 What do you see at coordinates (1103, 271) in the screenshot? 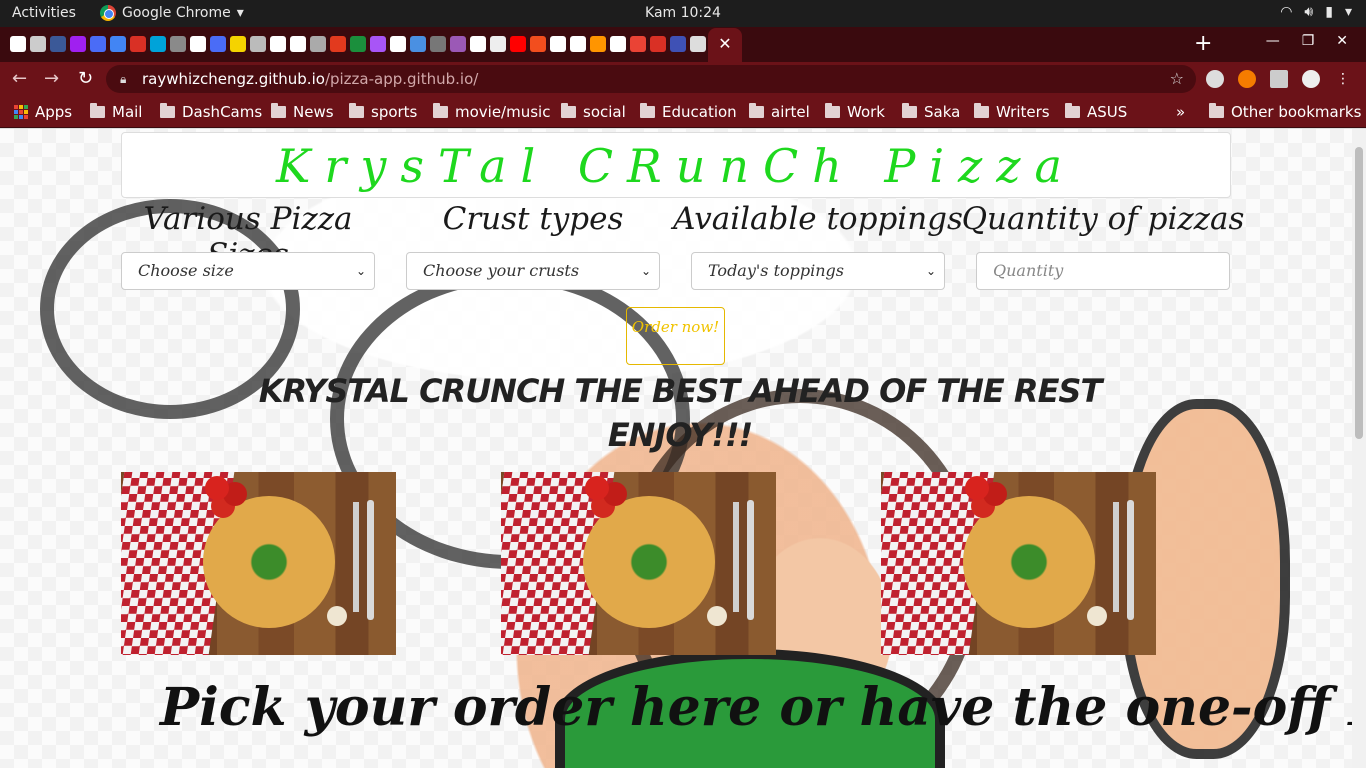
I see `quantity-input: Quantity` at bounding box center [1103, 271].